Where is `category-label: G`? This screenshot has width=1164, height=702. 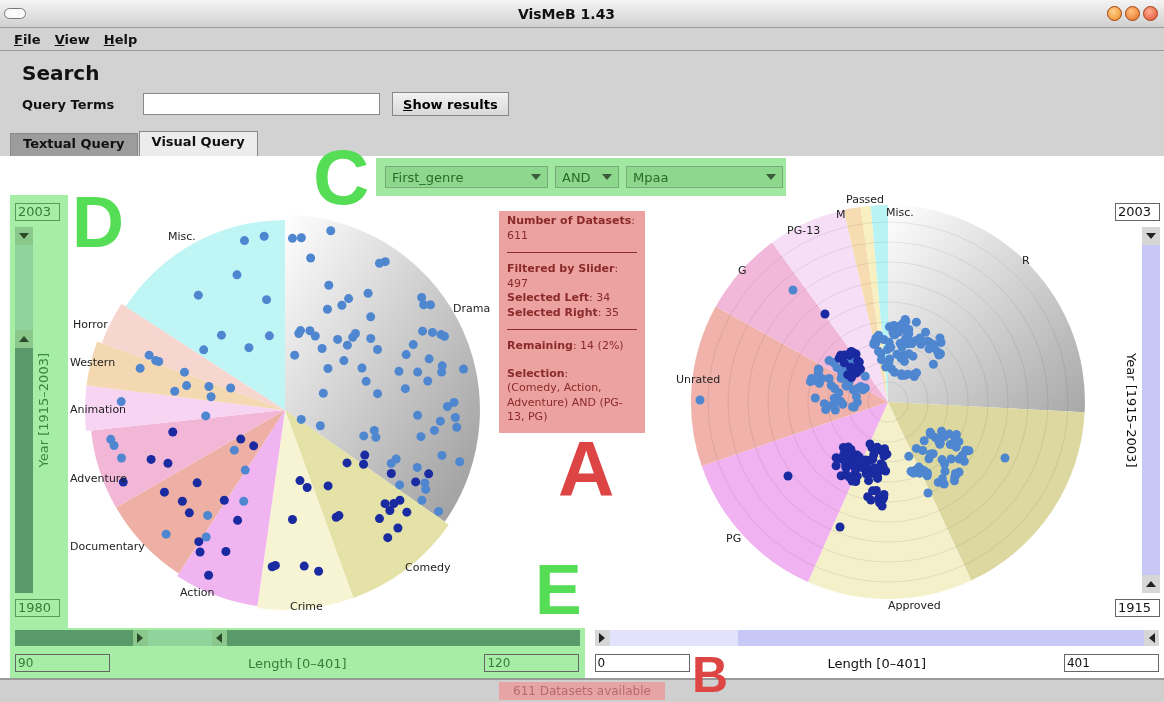
category-label: G is located at coordinates (742, 270).